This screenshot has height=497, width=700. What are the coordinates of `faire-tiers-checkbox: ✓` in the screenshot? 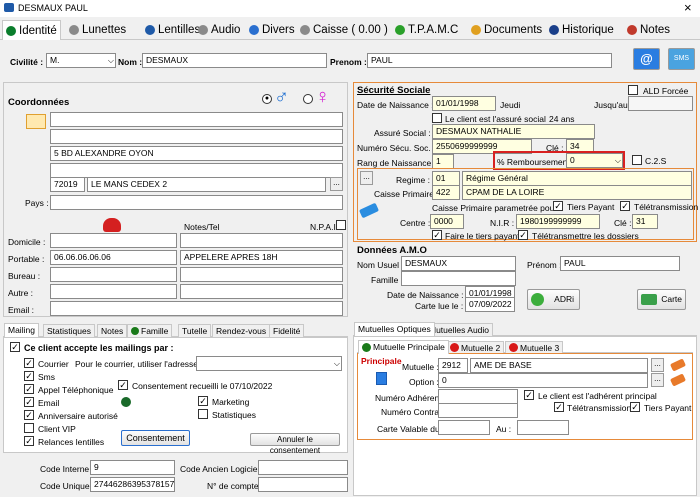 It's located at (437, 235).